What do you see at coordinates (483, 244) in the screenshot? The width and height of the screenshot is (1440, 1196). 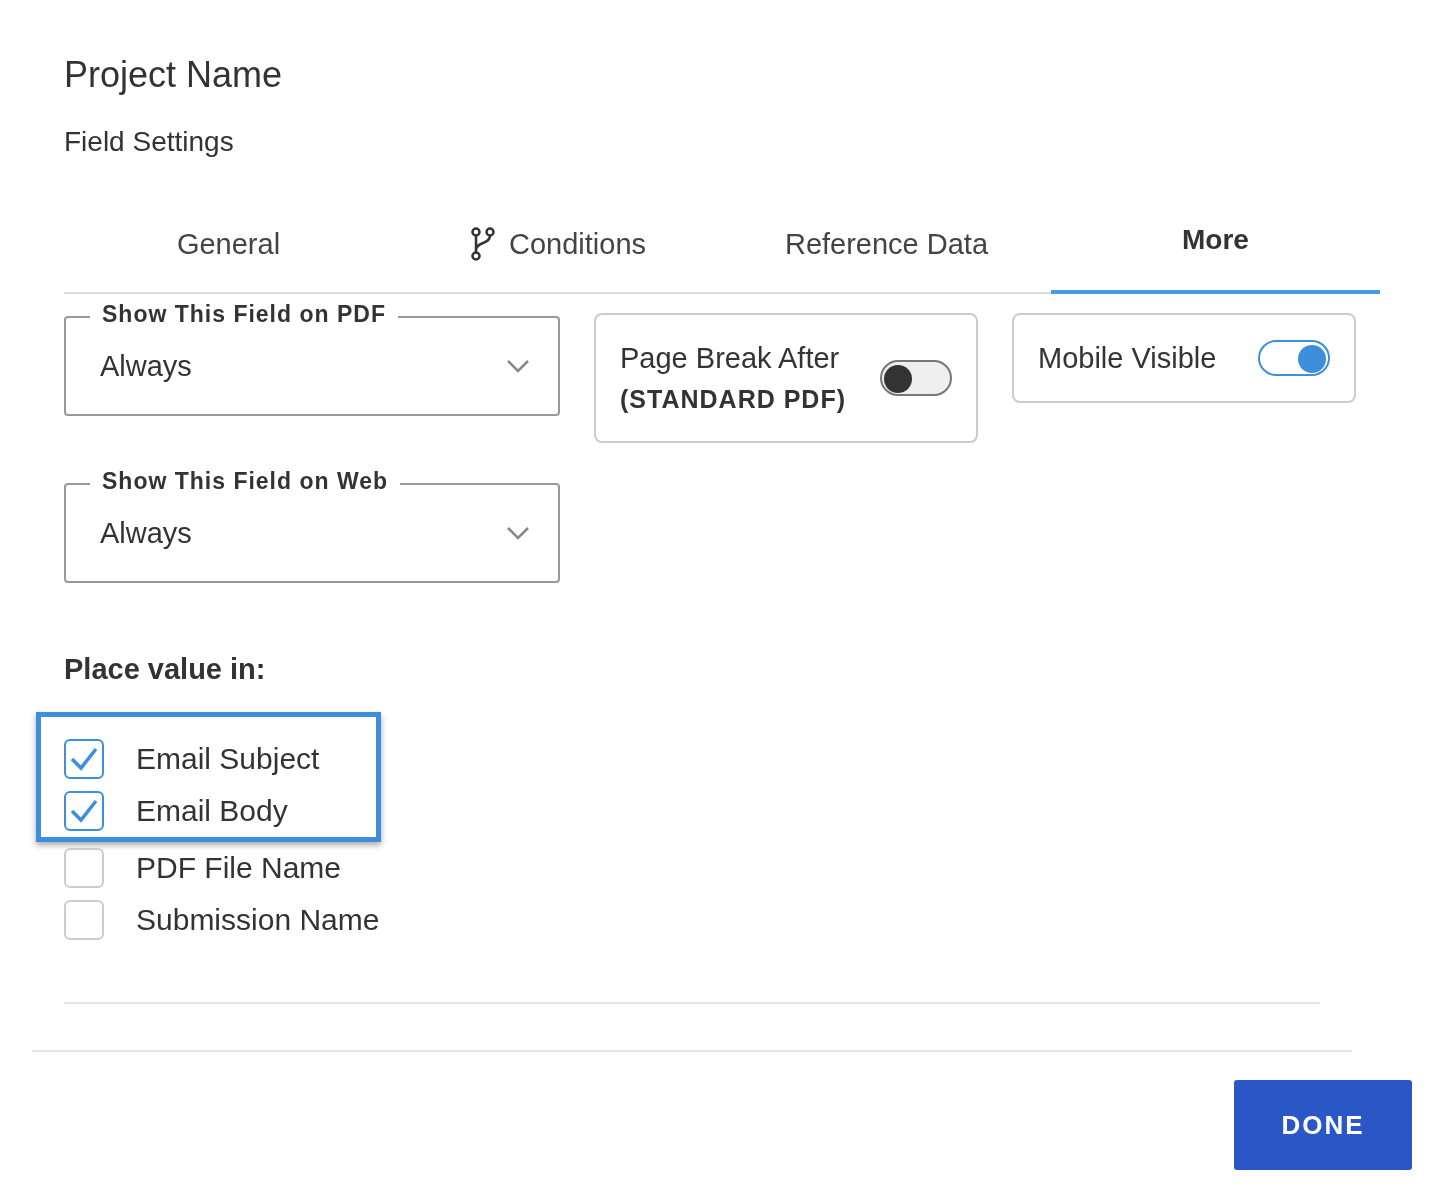 I see `branch-icon` at bounding box center [483, 244].